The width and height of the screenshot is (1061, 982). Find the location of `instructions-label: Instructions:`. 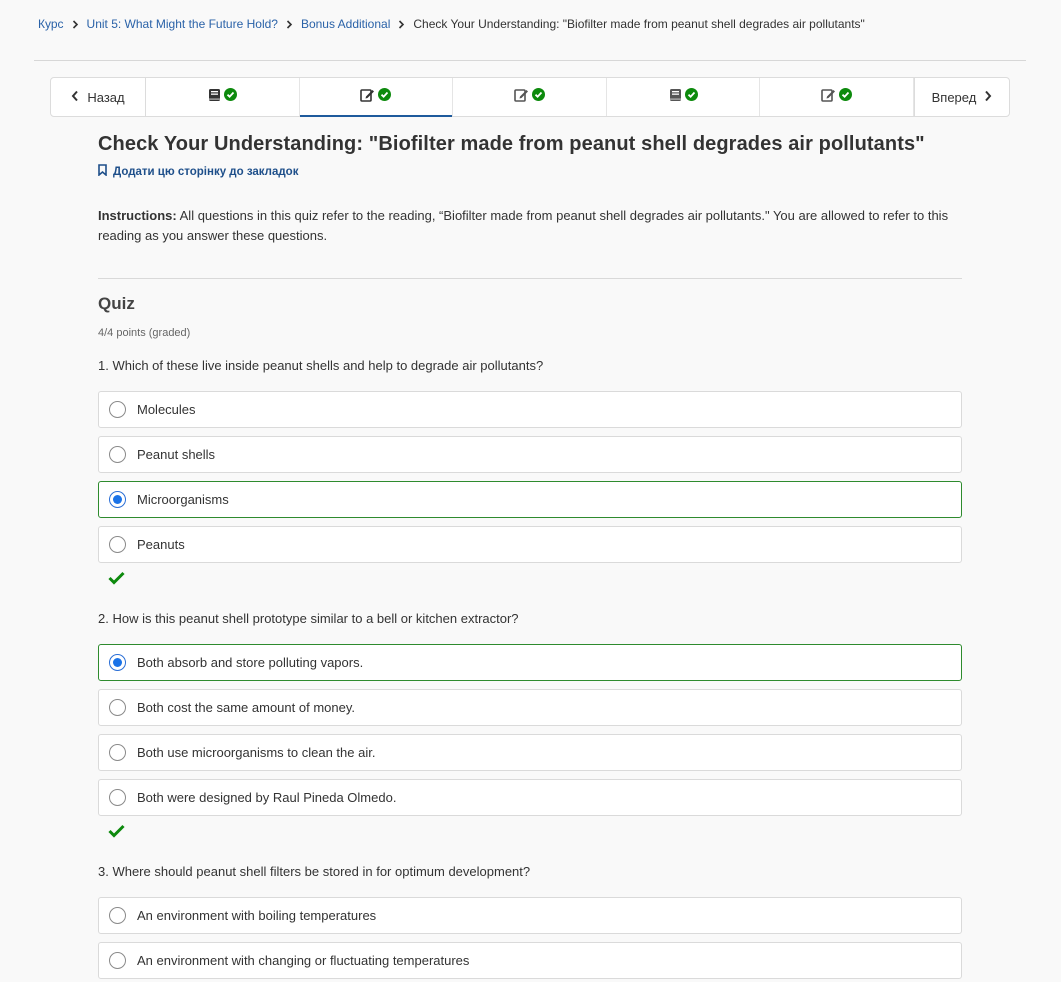

instructions-label: Instructions: is located at coordinates (137, 215).